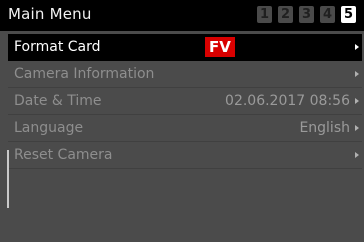 This screenshot has height=242, width=364. Describe the element at coordinates (50, 14) in the screenshot. I see `menu-title: Main Menu` at that location.